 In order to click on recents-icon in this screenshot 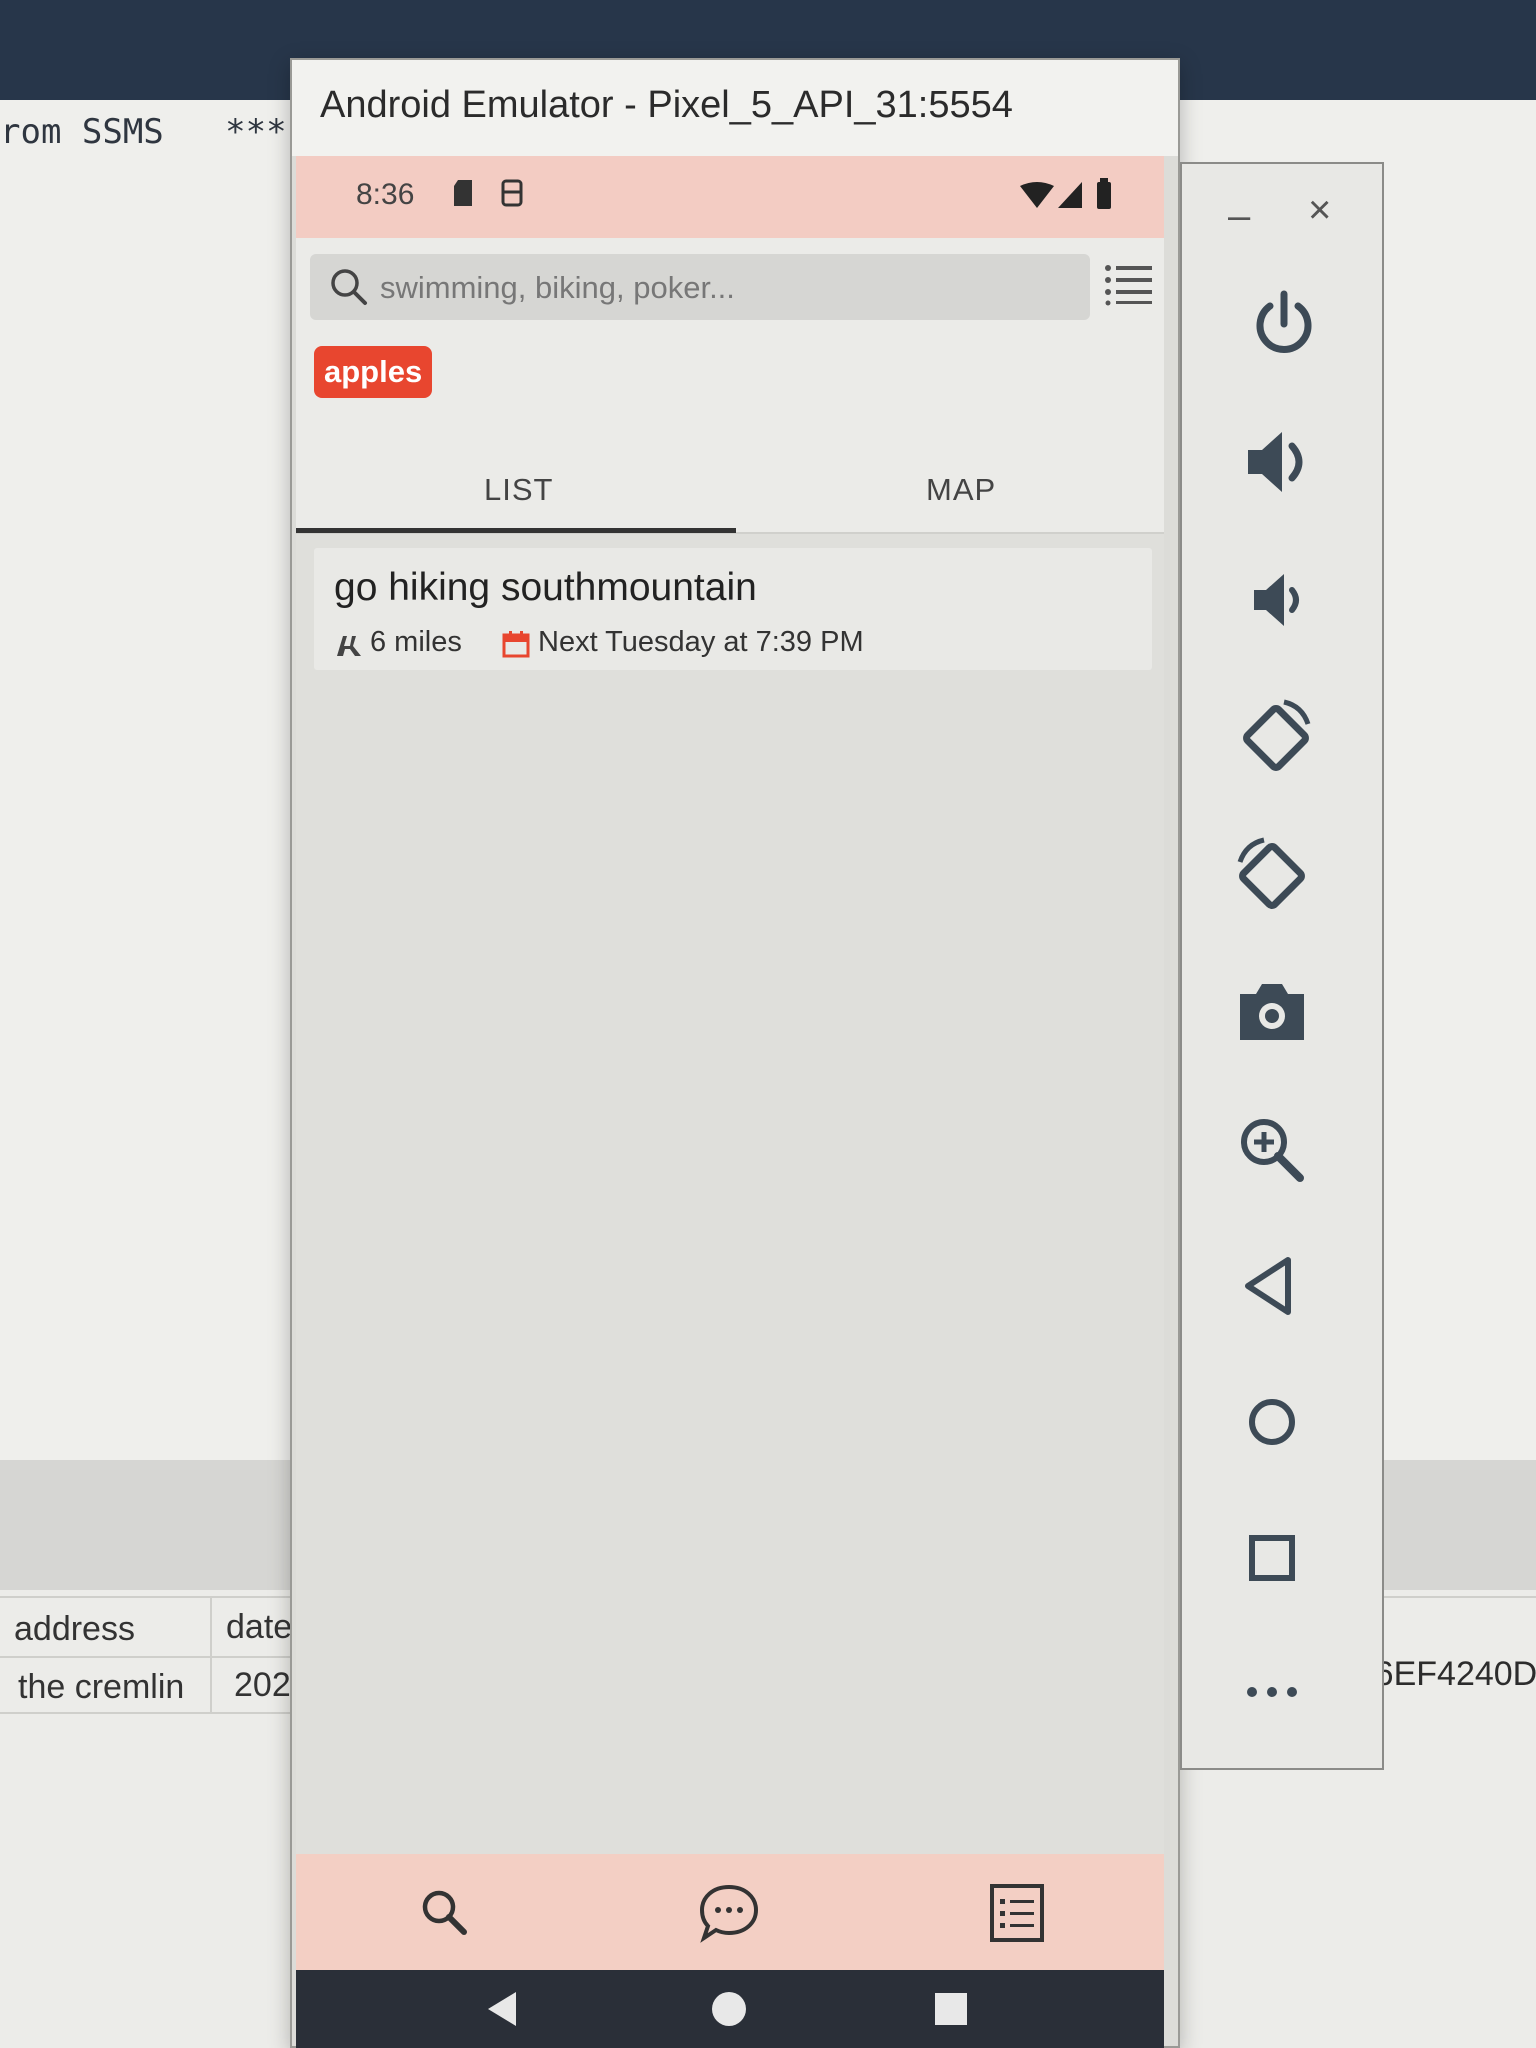, I will do `click(951, 2009)`.